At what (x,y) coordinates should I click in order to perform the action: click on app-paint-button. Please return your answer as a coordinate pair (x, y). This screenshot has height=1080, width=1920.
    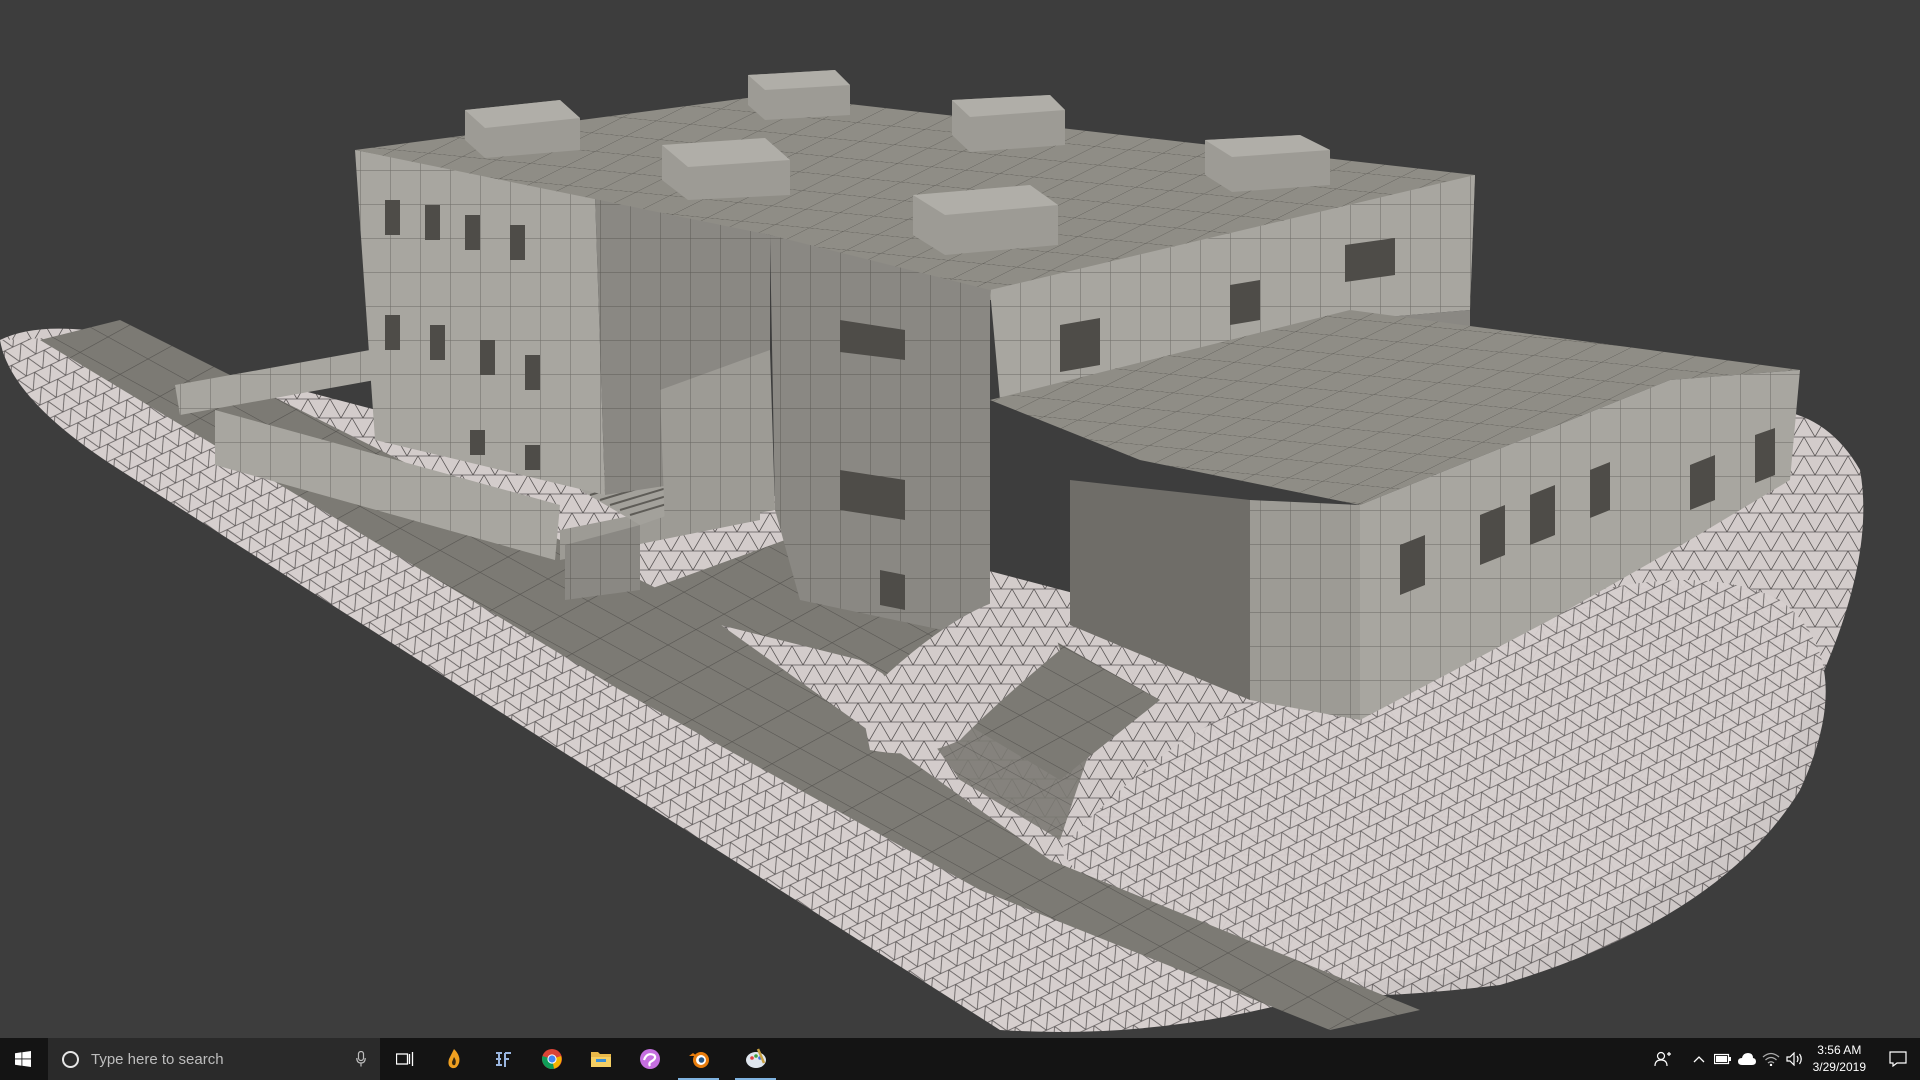
    Looking at the image, I should click on (755, 1059).